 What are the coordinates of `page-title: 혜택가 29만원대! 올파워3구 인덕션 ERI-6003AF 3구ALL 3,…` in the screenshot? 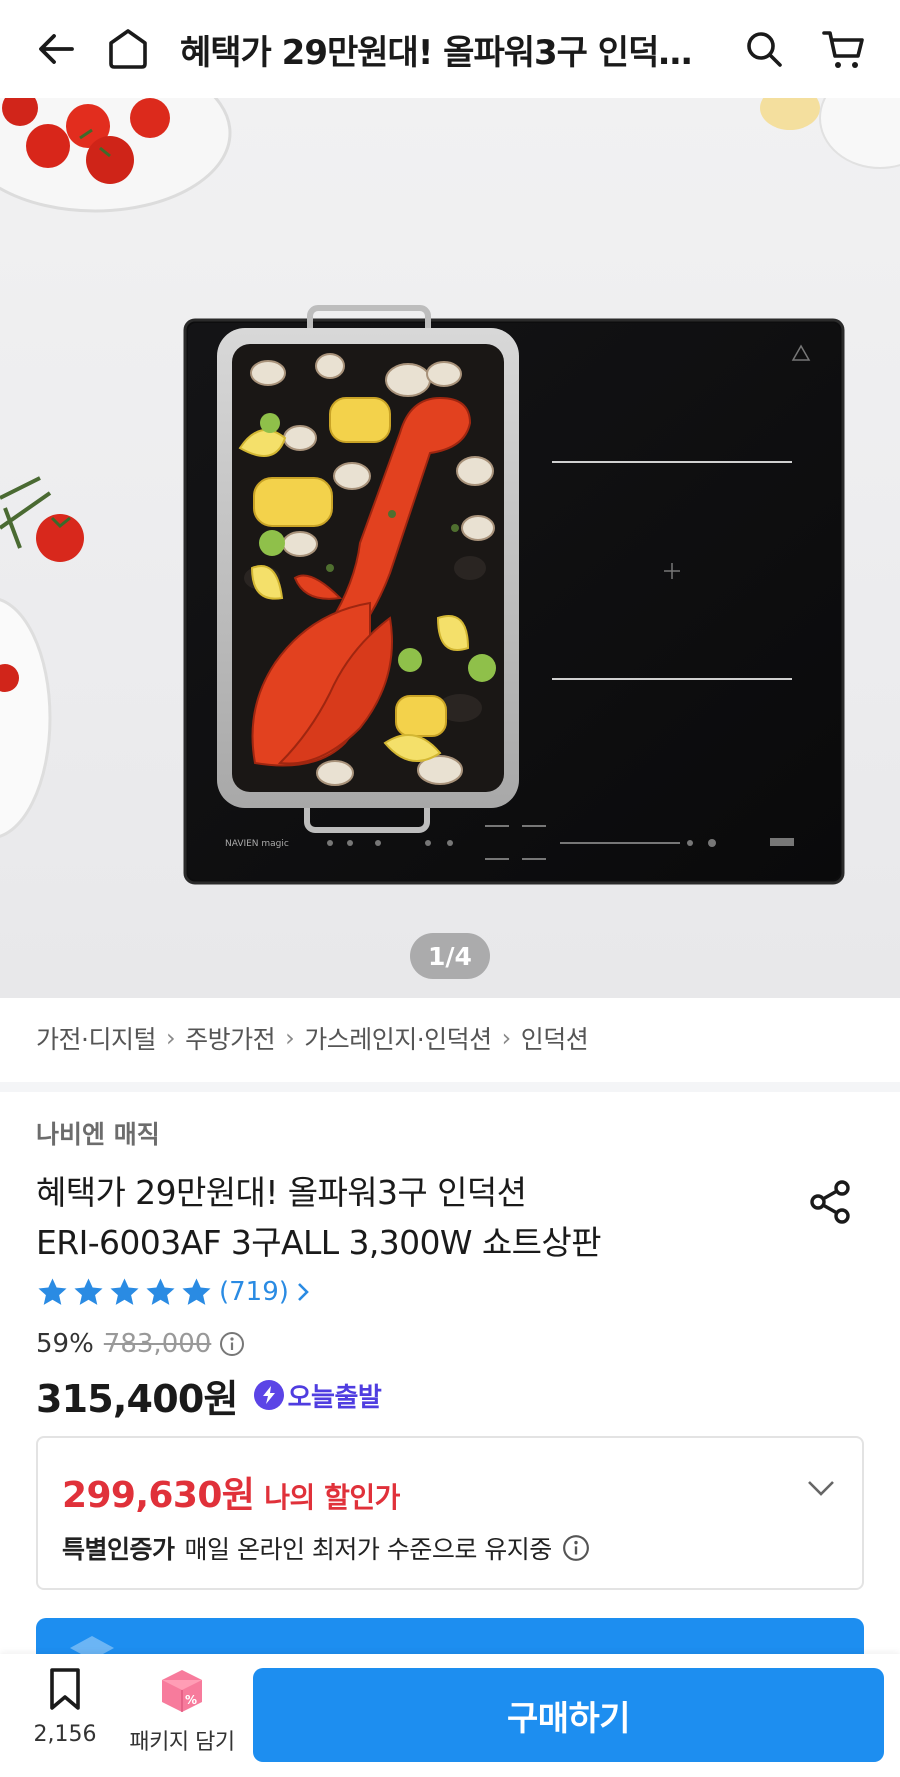 It's located at (456, 52).